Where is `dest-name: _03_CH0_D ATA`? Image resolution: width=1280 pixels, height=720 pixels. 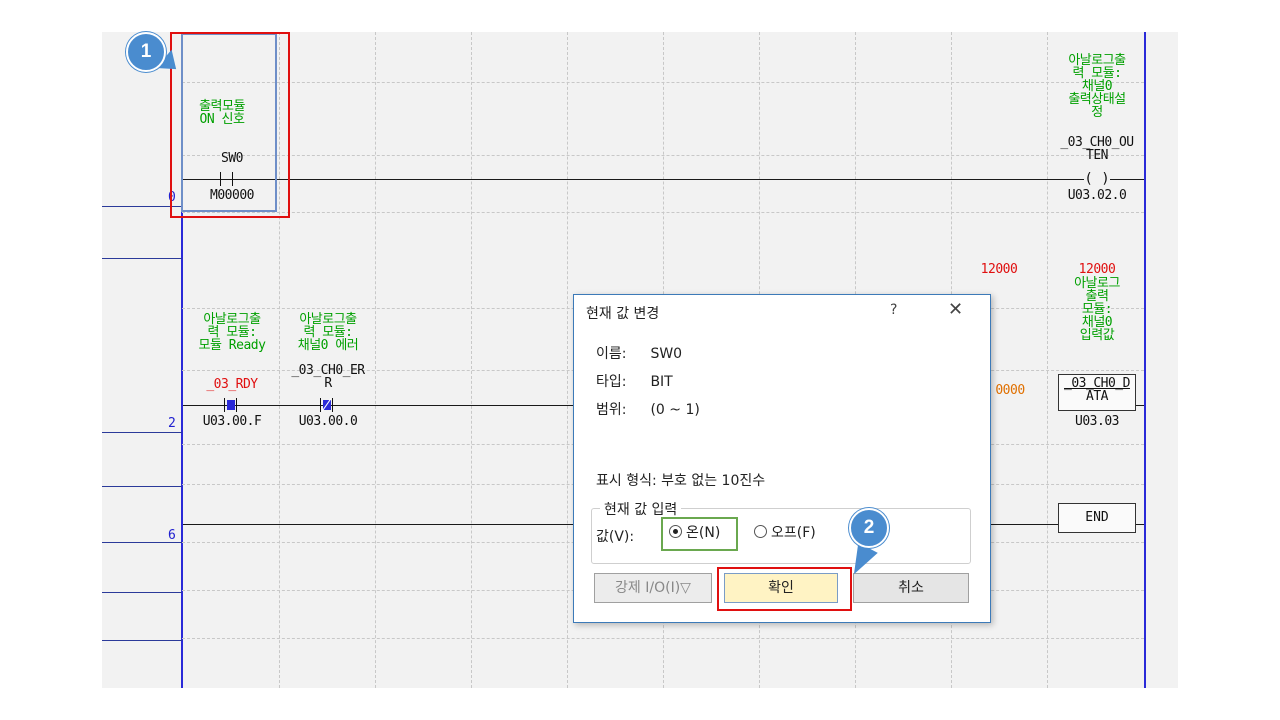 dest-name: _03_CH0_D ATA is located at coordinates (1097, 390).